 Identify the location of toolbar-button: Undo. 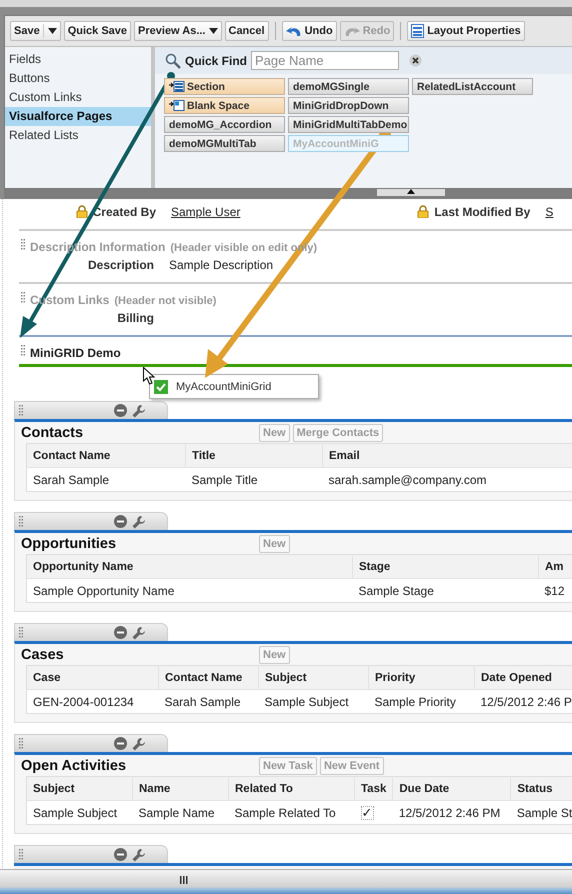
(309, 31).